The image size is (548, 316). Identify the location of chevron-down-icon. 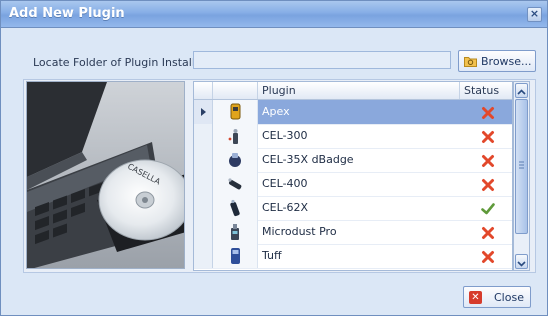
(521, 264).